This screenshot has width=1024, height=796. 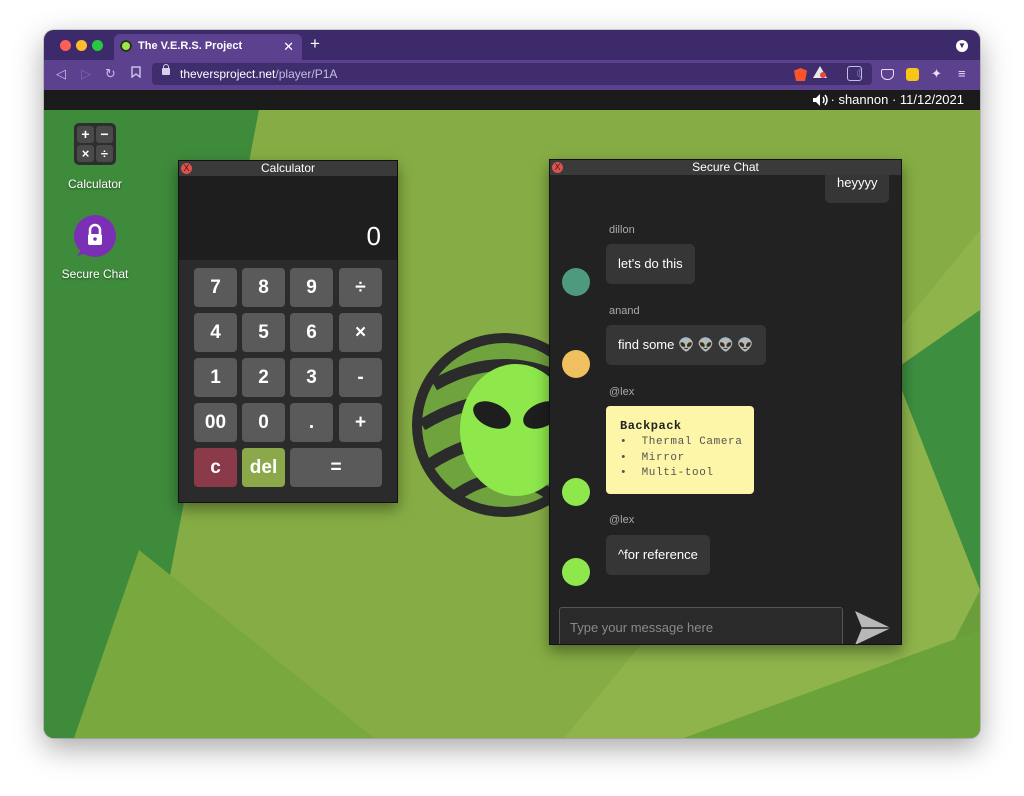 I want to click on message-bubble: let's do this, so click(x=650, y=264).